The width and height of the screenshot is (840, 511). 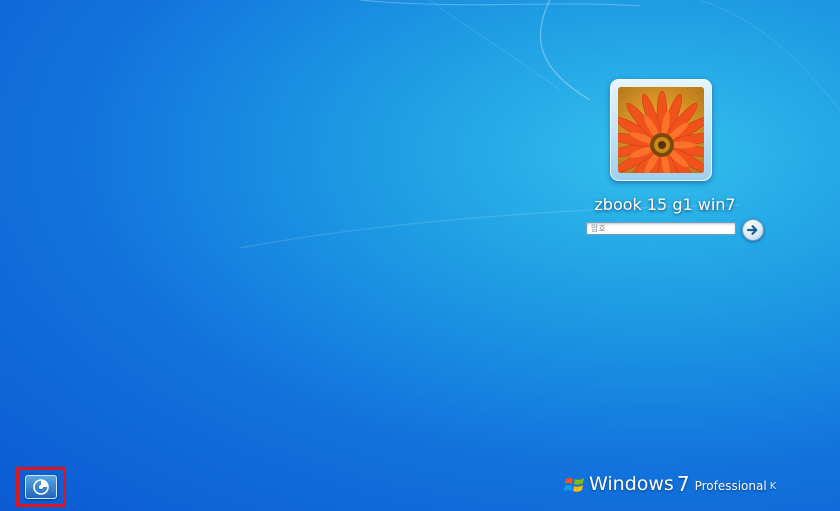 I want to click on ease-of-access-icon, so click(x=41, y=487).